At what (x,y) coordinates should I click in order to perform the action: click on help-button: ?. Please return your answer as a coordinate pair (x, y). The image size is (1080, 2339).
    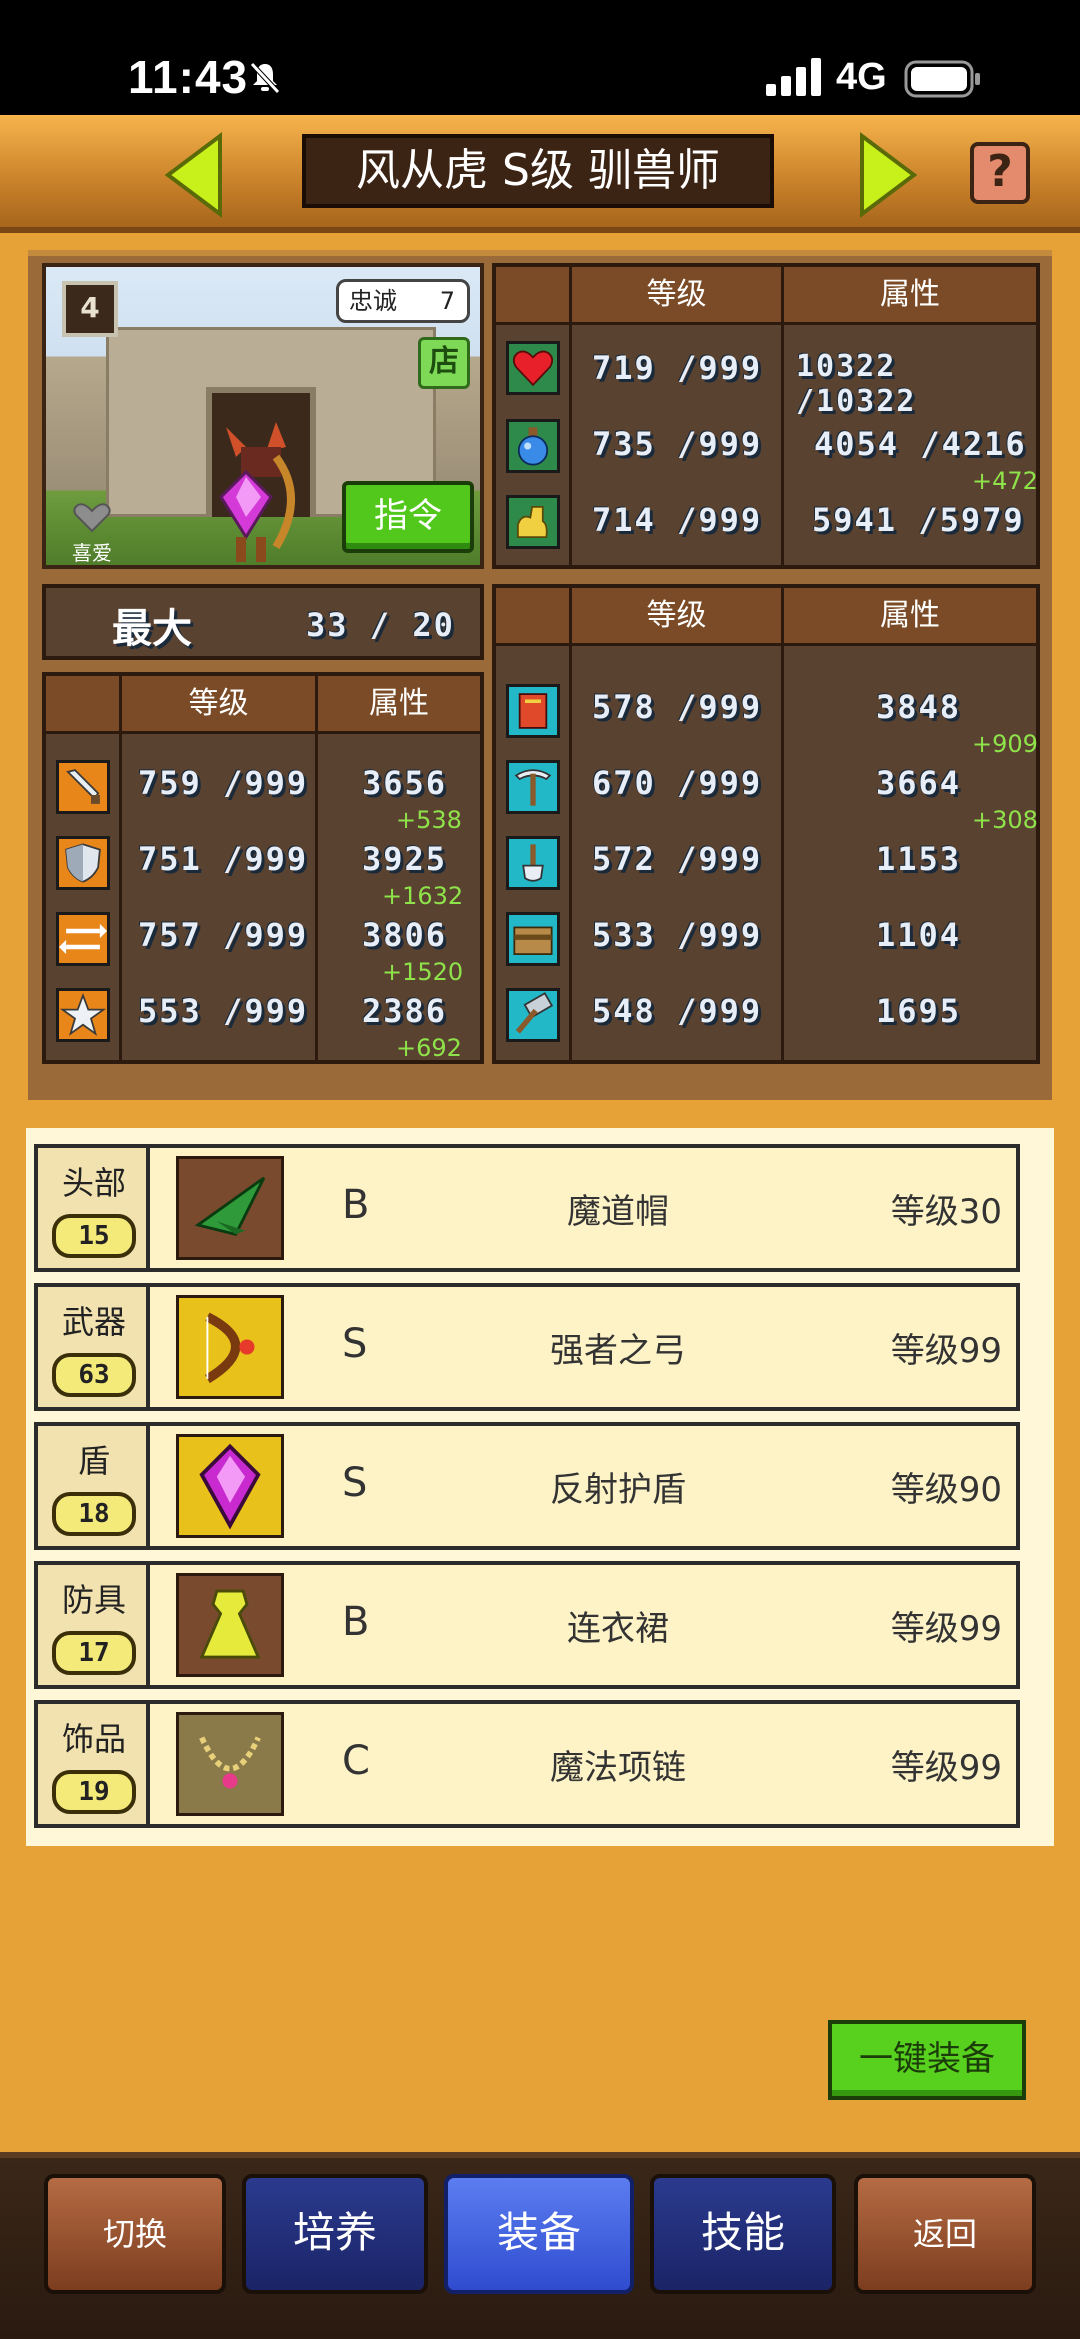
    Looking at the image, I should click on (1000, 173).